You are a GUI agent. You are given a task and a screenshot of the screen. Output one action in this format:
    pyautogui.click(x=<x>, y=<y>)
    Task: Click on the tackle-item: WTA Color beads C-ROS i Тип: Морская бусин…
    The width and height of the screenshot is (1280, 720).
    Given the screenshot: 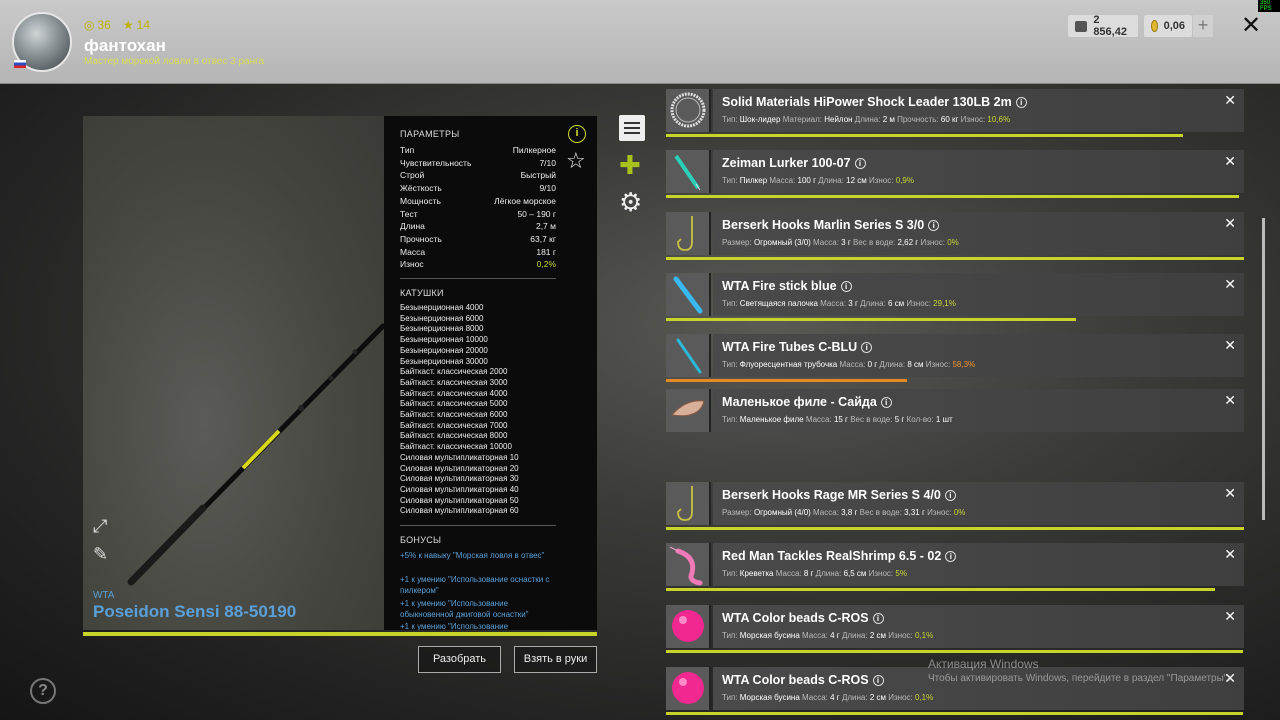 What is the action you would take?
    pyautogui.click(x=955, y=629)
    